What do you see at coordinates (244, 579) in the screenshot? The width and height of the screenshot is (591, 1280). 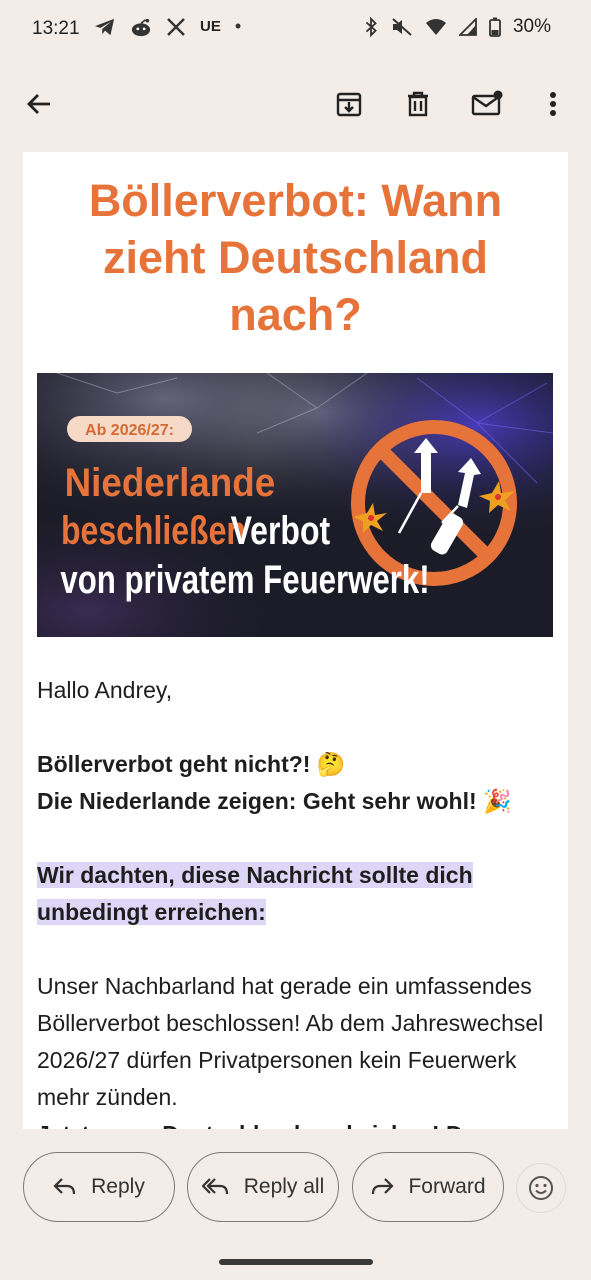 I see `banner-line3: von privatem Feuerwerk!` at bounding box center [244, 579].